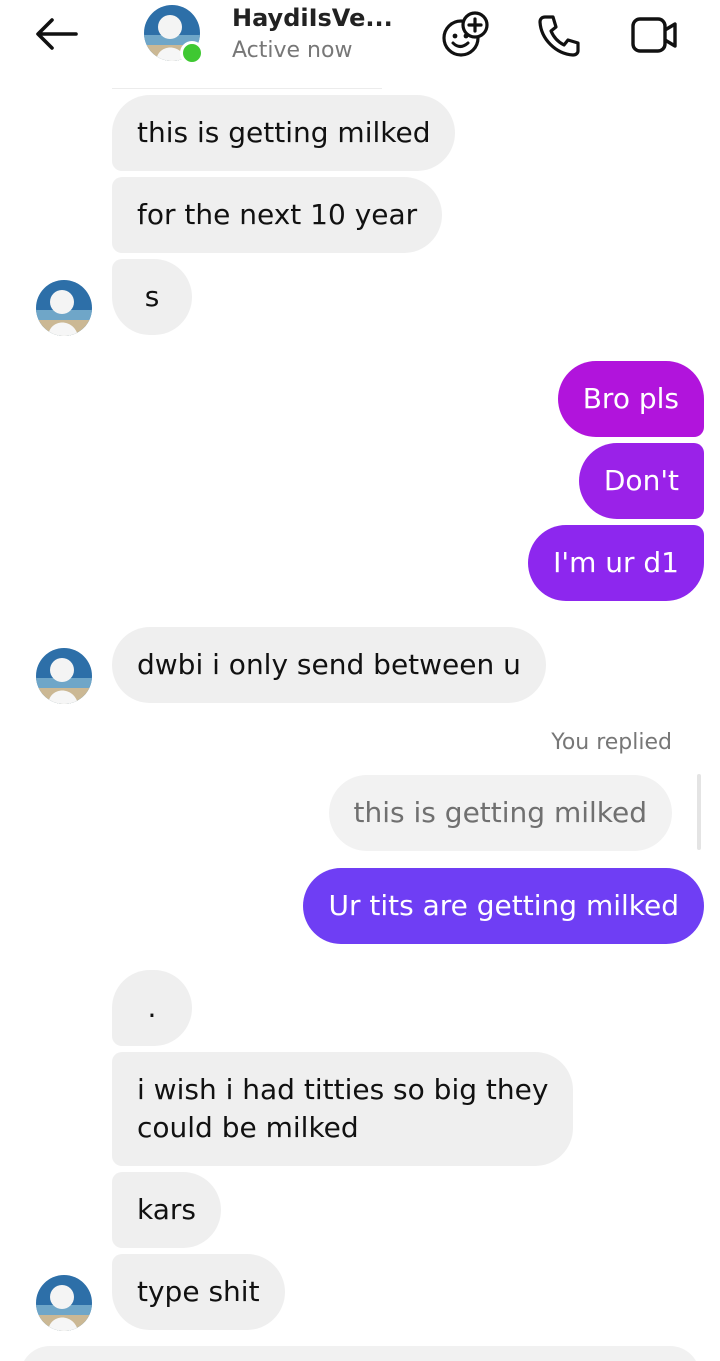 This screenshot has height=1361, width=720. I want to click on message-text: for the next 10 year, so click(277, 214).